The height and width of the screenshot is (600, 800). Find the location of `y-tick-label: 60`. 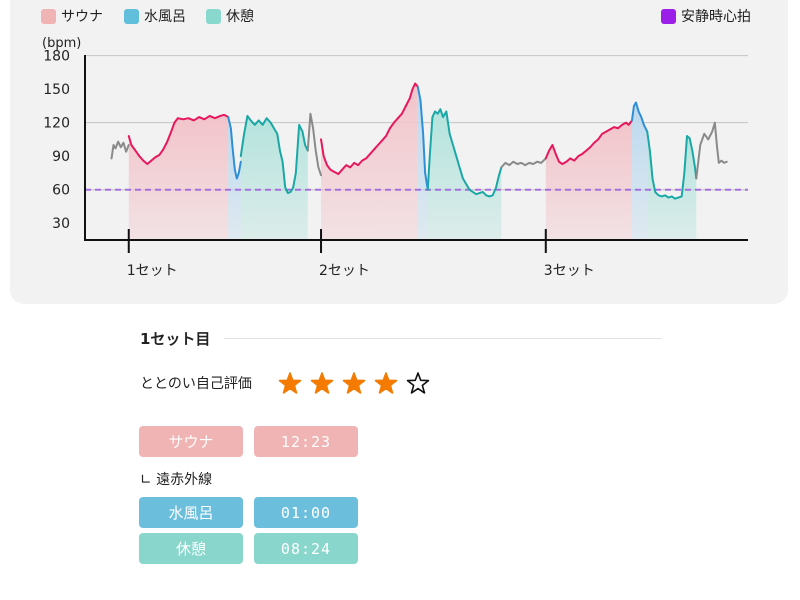

y-tick-label: 60 is located at coordinates (61, 191).